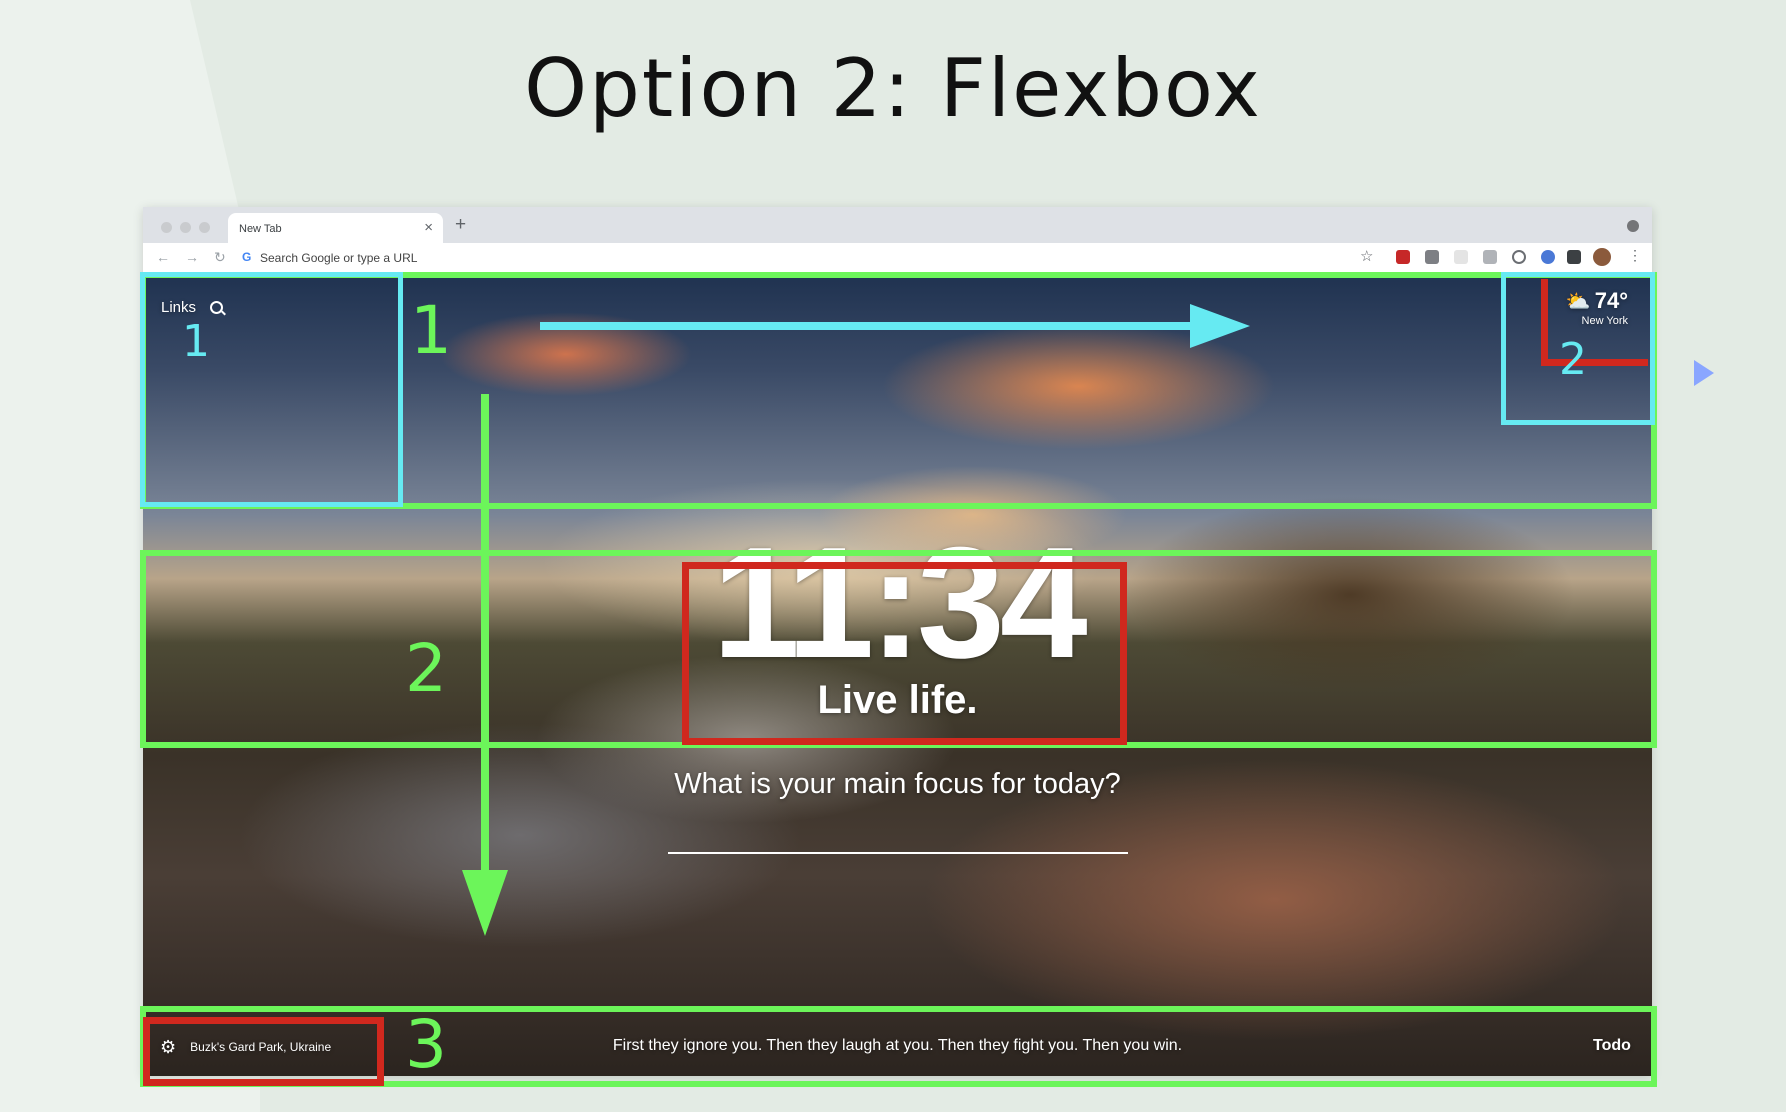  I want to click on forward-icon: →, so click(192, 257).